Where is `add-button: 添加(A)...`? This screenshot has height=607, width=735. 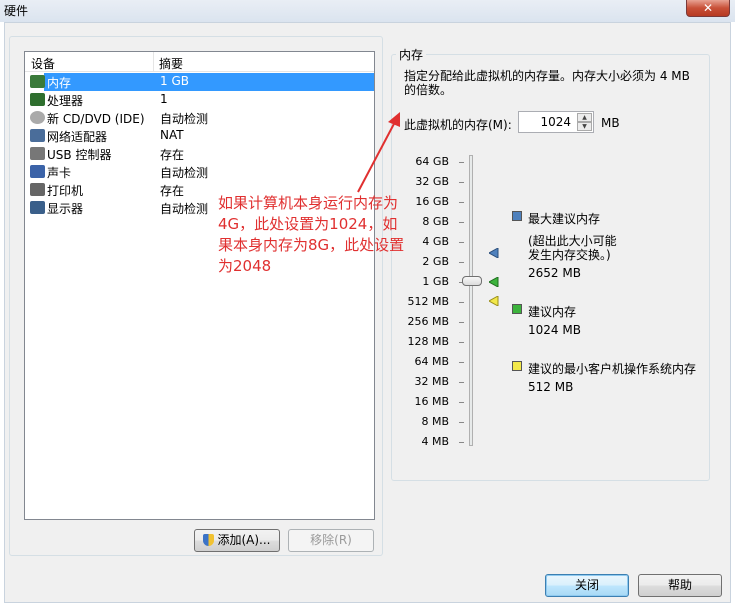
add-button: 添加(A)... is located at coordinates (237, 540).